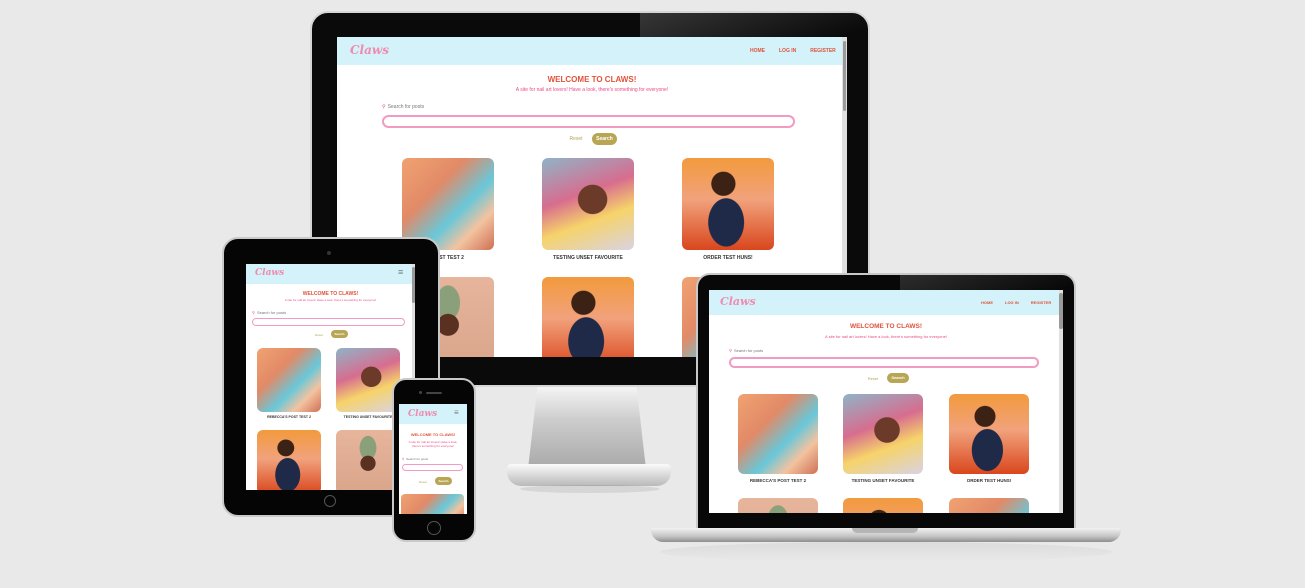 The width and height of the screenshot is (1305, 588). Describe the element at coordinates (420, 392) in the screenshot. I see `phone-camera` at that location.